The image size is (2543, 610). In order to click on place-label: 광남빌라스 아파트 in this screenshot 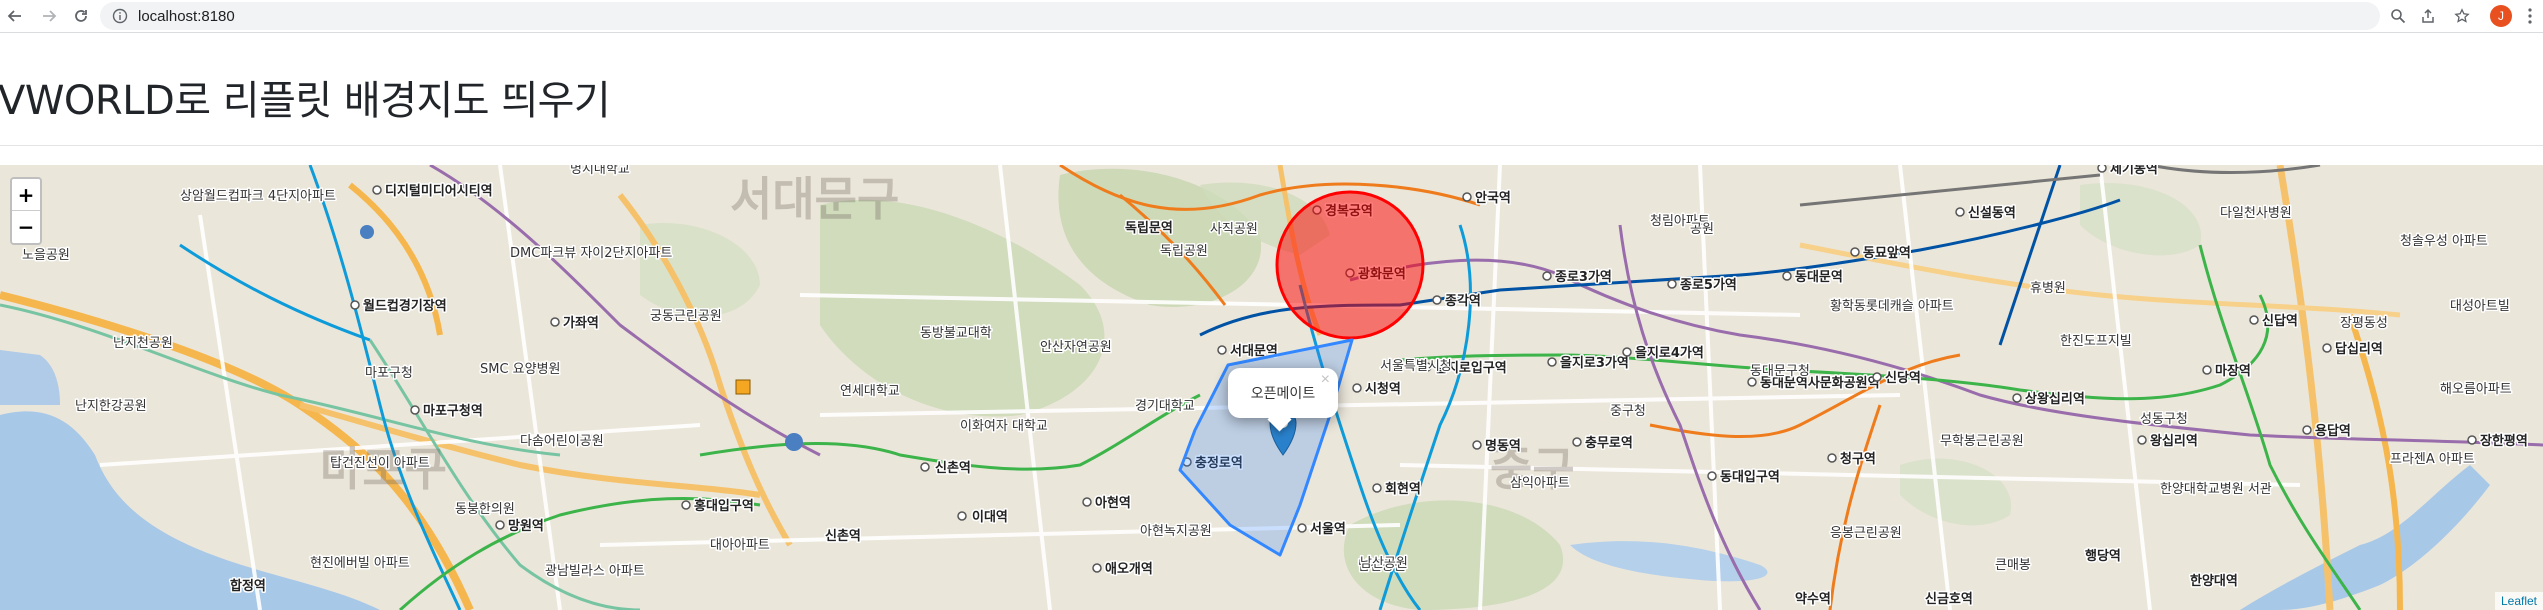, I will do `click(595, 571)`.